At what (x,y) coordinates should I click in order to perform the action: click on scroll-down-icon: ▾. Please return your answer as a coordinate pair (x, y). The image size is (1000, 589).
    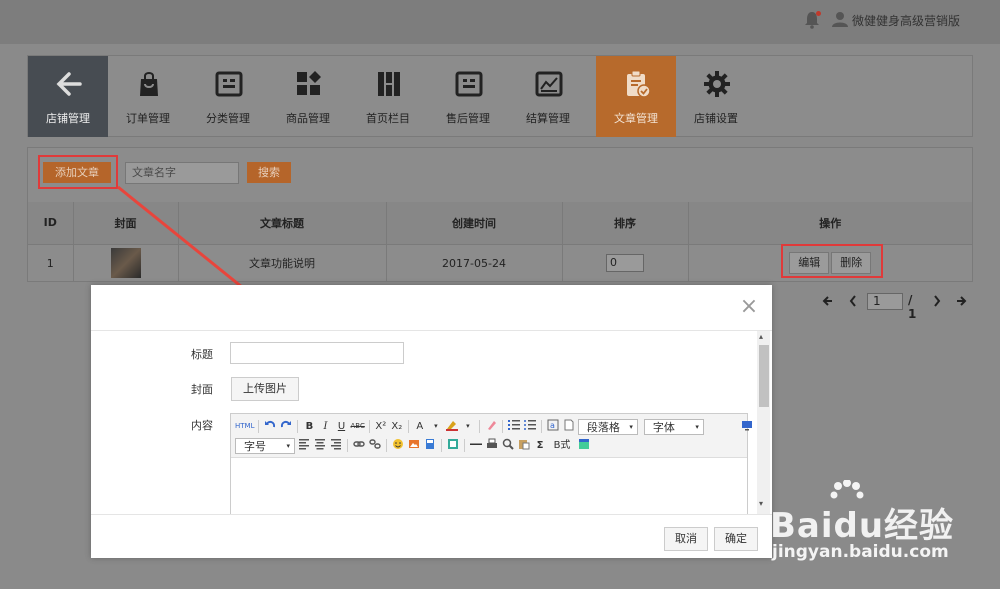
    Looking at the image, I should click on (761, 503).